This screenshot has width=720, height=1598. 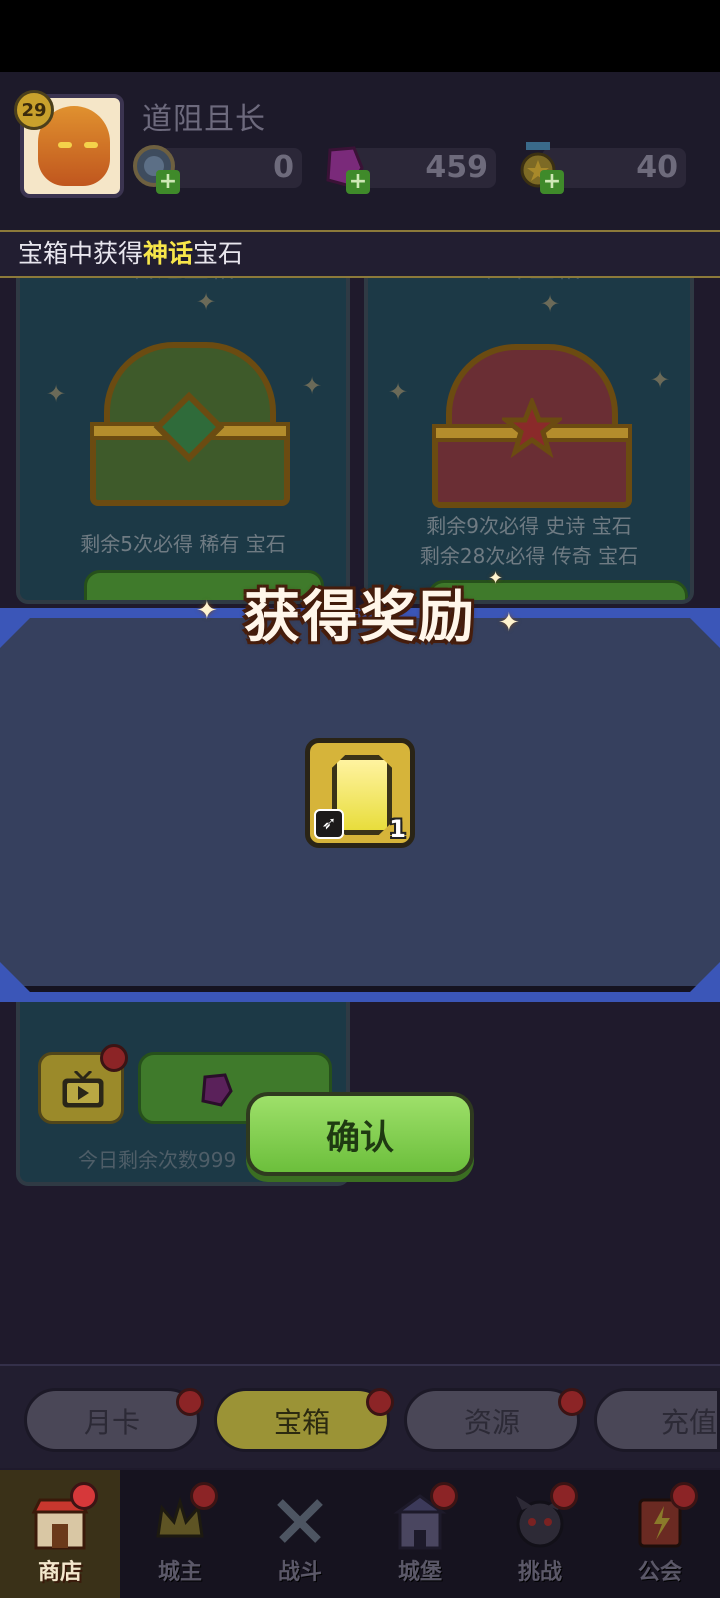 I want to click on ticker-highlight: 神话, so click(x=168, y=253).